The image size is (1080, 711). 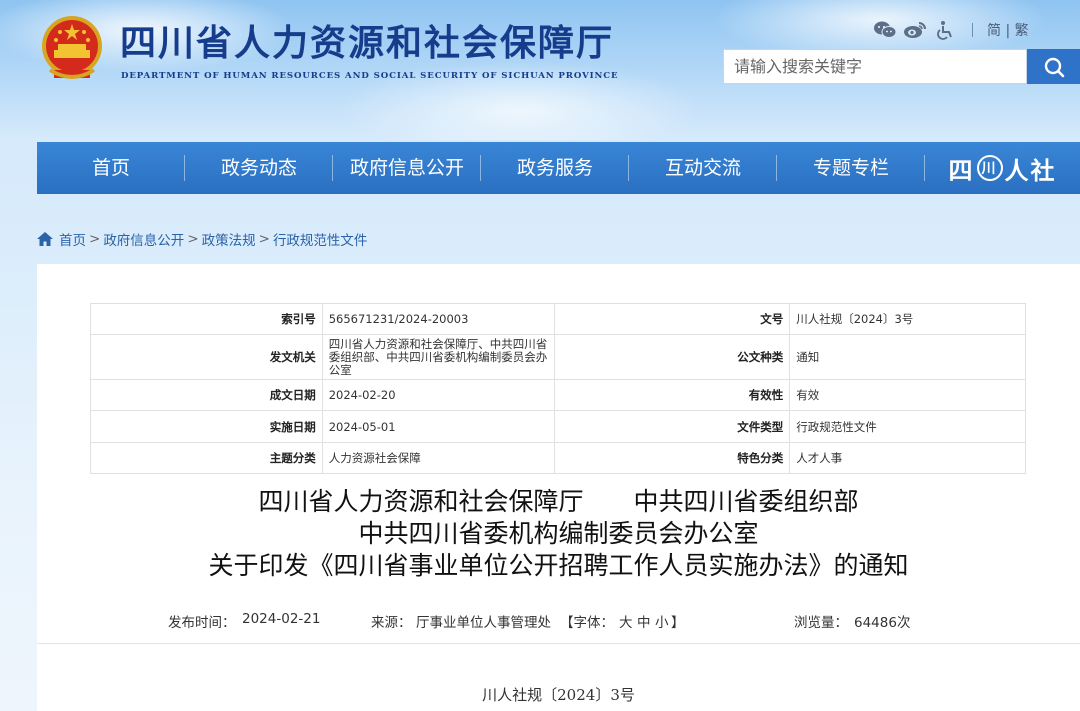 What do you see at coordinates (672, 395) in the screenshot?
I see `meta-label: 有效性` at bounding box center [672, 395].